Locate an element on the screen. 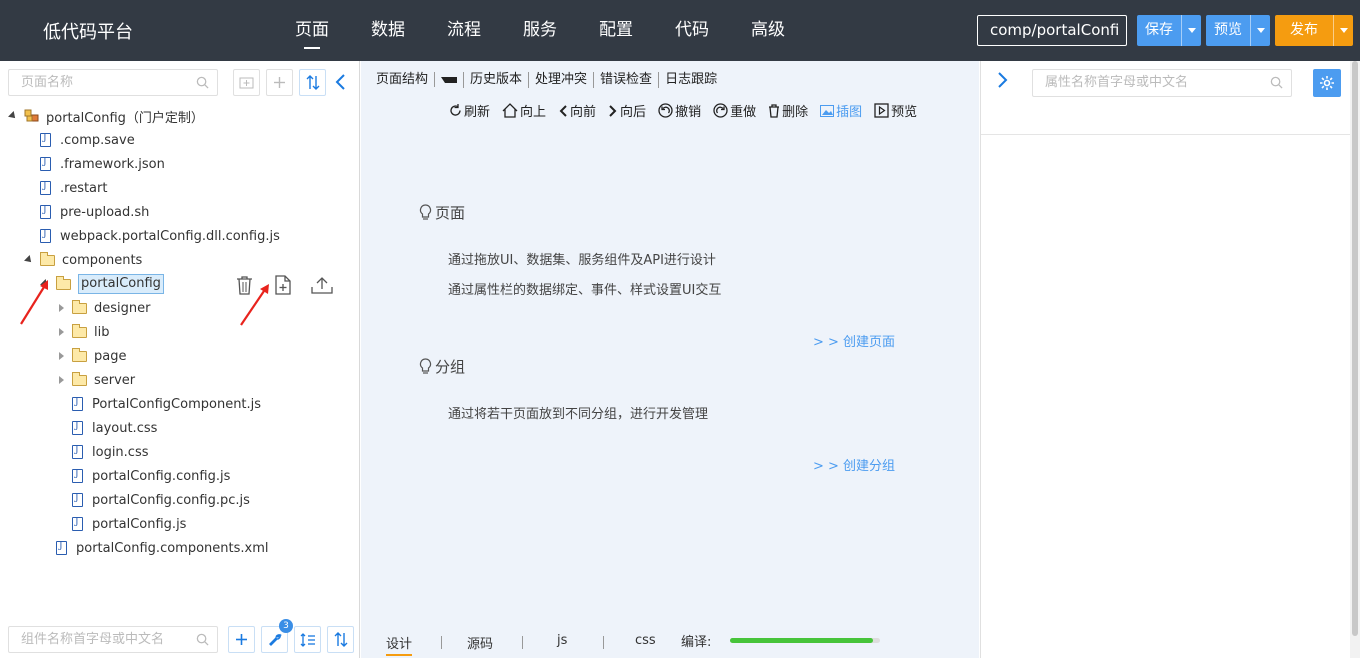  undo-label: 撤销 is located at coordinates (688, 112).